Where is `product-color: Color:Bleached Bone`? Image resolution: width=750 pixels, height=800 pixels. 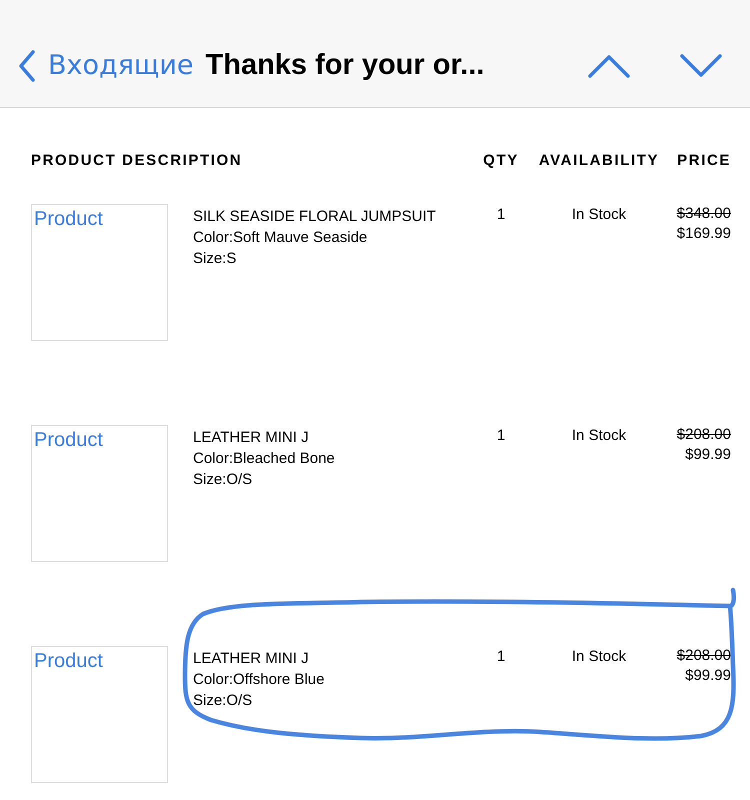
product-color: Color:Bleached Bone is located at coordinates (264, 459).